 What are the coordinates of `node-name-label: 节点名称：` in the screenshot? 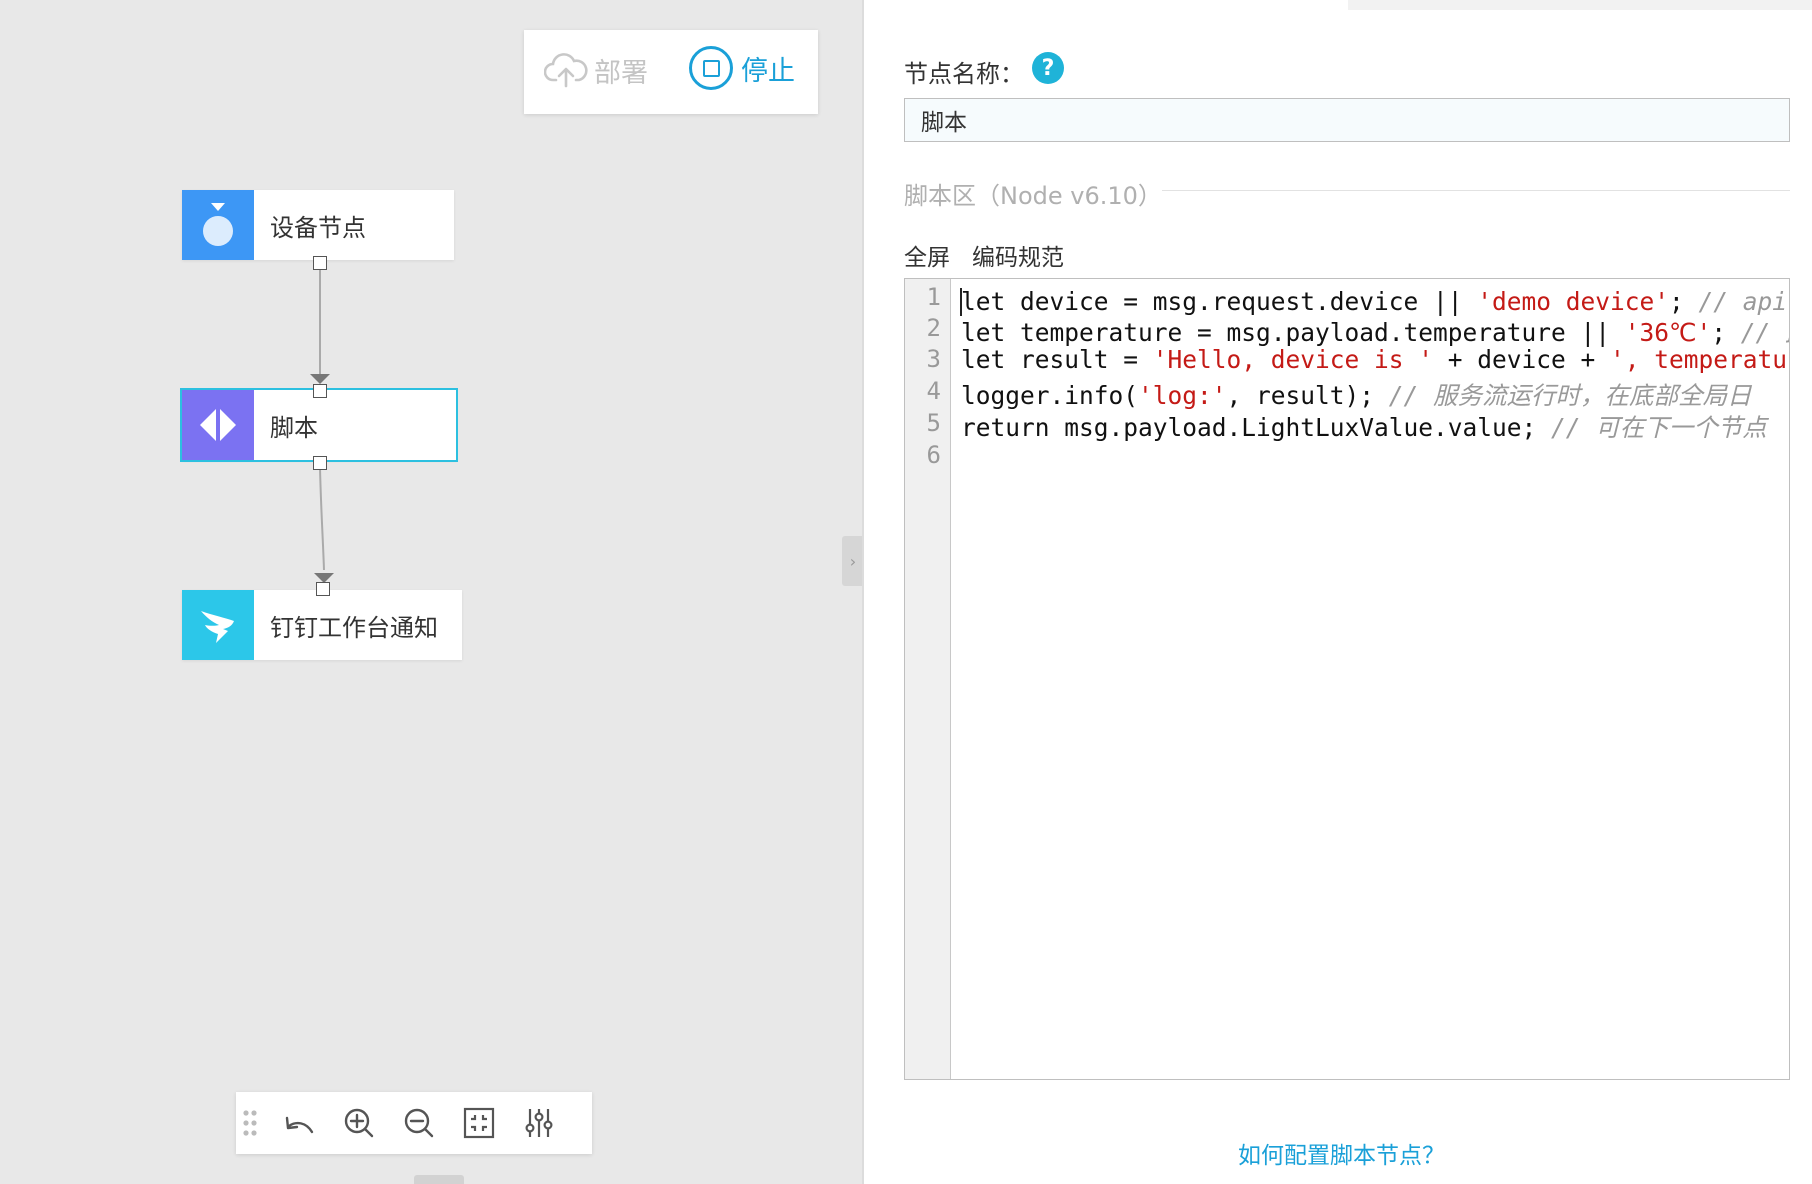 It's located at (964, 74).